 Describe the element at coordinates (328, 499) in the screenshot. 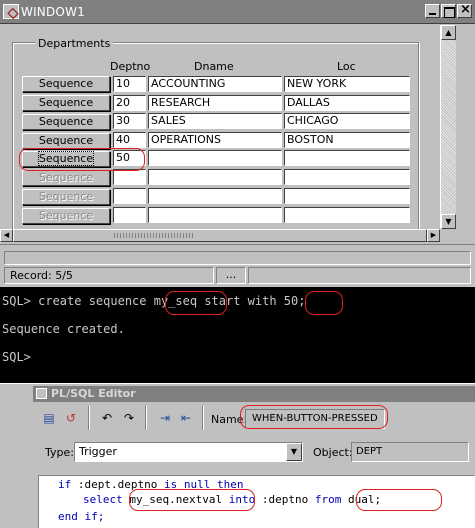

I see `code-keyword: from` at that location.